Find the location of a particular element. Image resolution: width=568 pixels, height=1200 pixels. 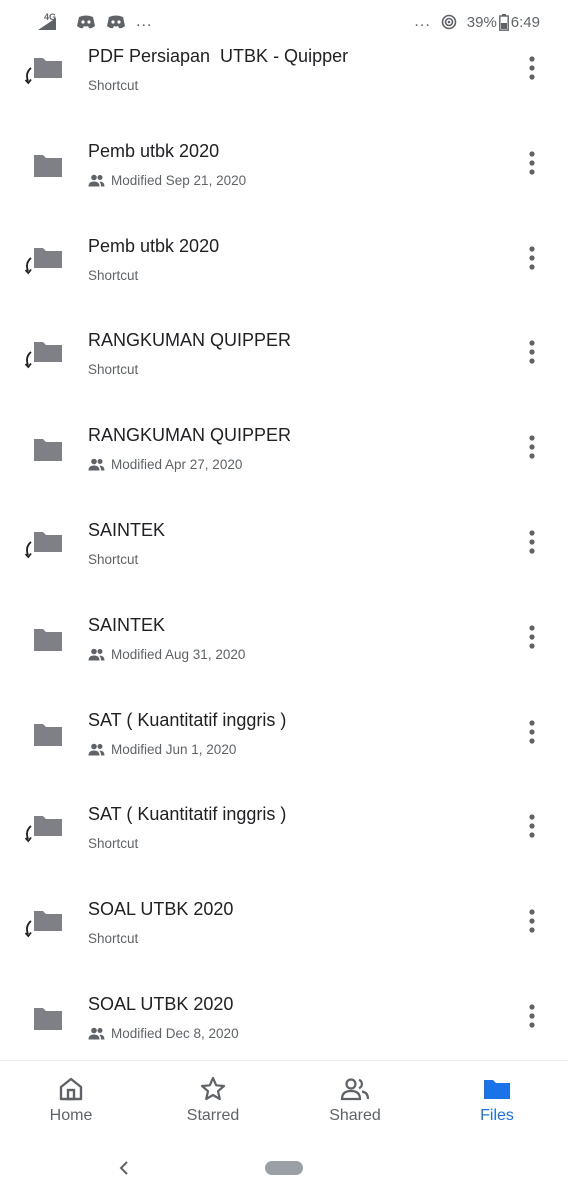

file-row: SAT ( Kuantitatif inggris ) Shortcut is located at coordinates (284, 827).